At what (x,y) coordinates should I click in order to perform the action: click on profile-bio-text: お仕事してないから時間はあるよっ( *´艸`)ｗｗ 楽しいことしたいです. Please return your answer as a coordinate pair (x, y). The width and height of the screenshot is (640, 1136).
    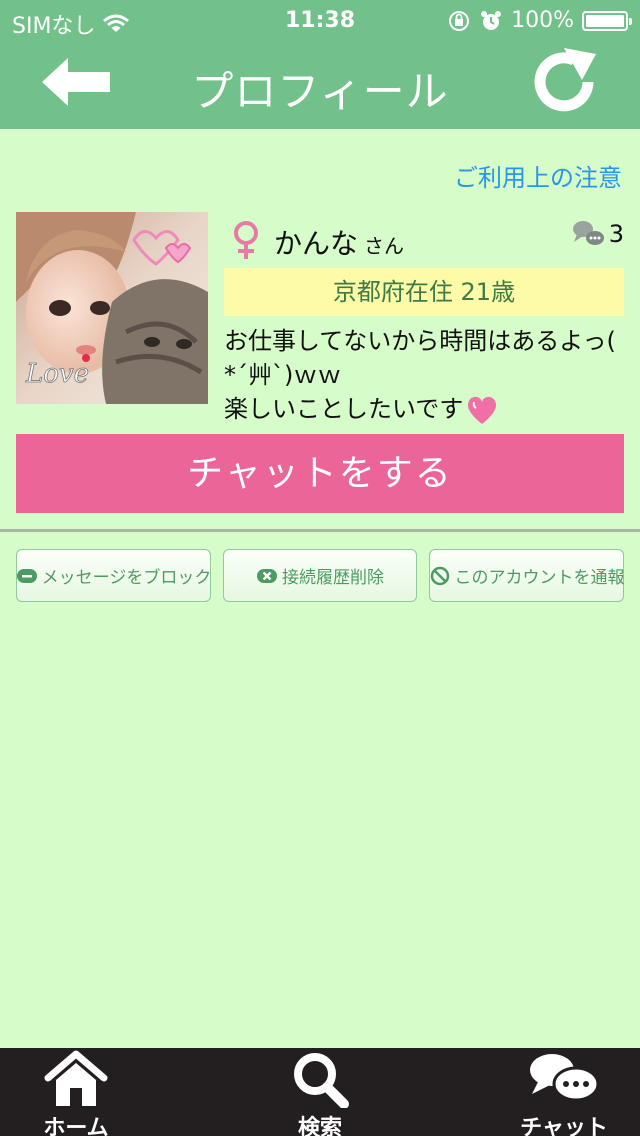
    Looking at the image, I should click on (420, 375).